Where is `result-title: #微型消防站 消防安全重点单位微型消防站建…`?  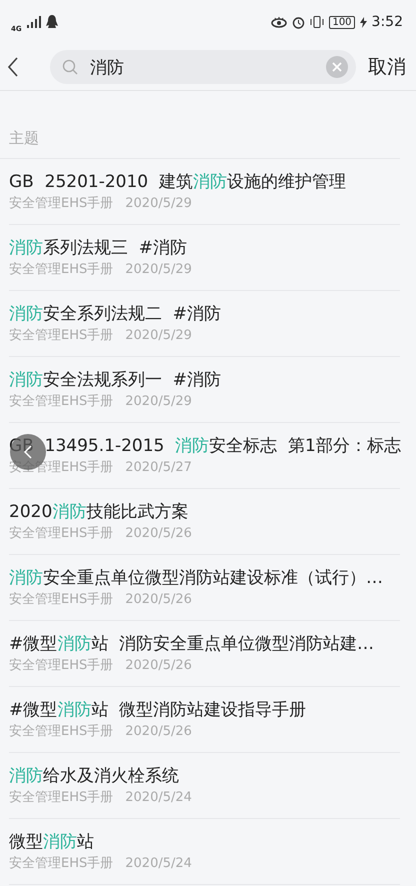
result-title: #微型消防站 消防安全重点单位微型消防站建… is located at coordinates (204, 644).